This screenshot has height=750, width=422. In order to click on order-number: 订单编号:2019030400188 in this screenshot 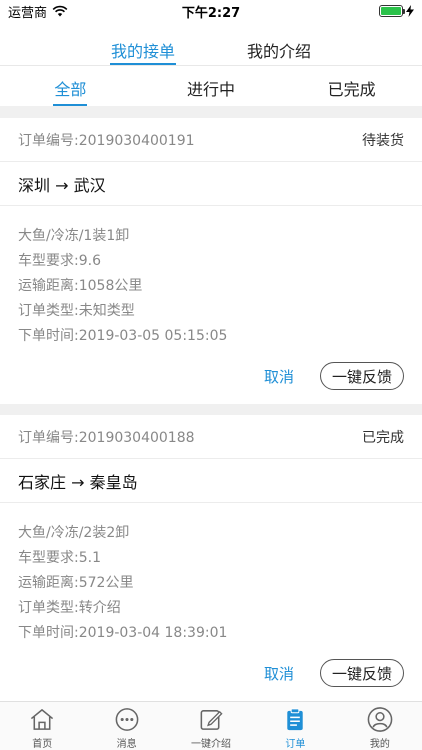, I will do `click(106, 437)`.